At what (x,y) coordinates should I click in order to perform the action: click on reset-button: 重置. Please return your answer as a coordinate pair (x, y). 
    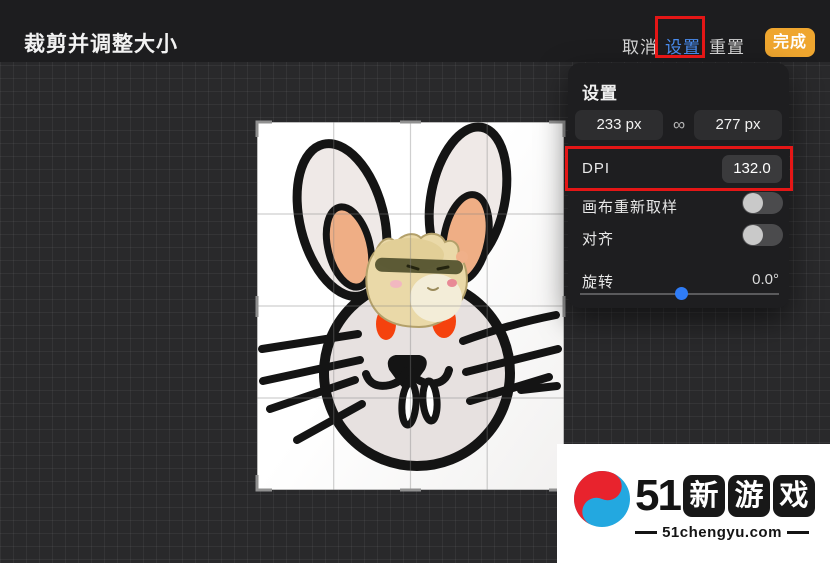
    Looking at the image, I should click on (727, 45).